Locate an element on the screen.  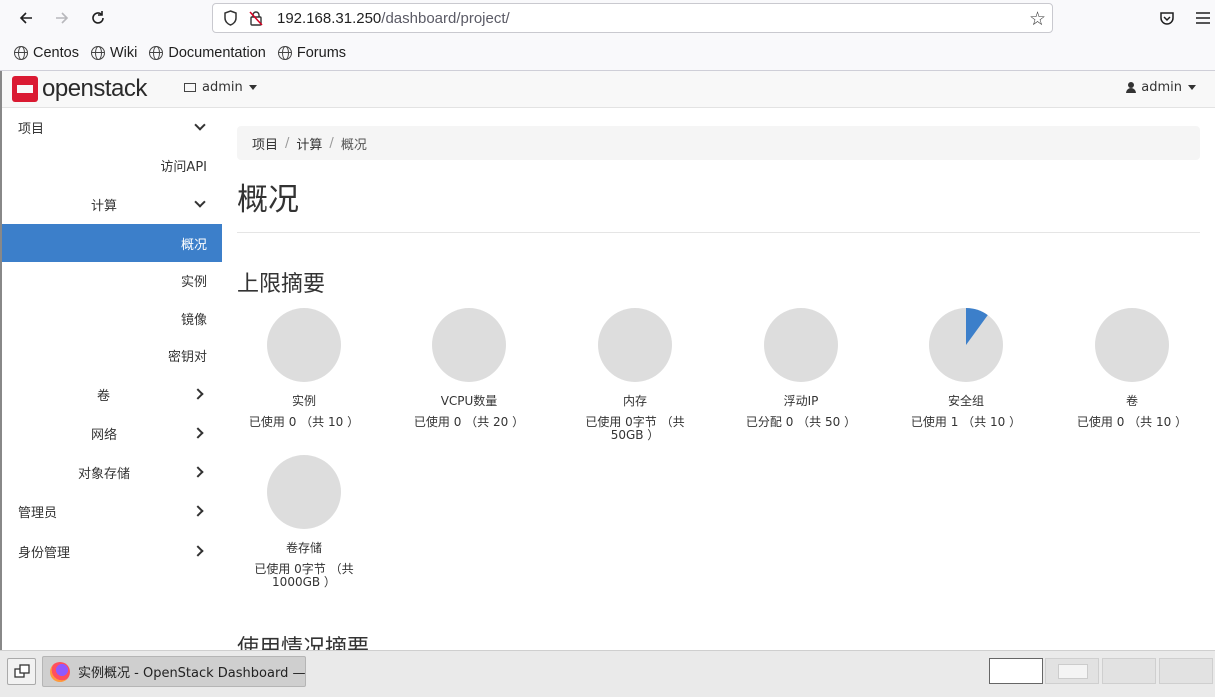
sidebar-item-overview: 概况 is located at coordinates (112, 243).